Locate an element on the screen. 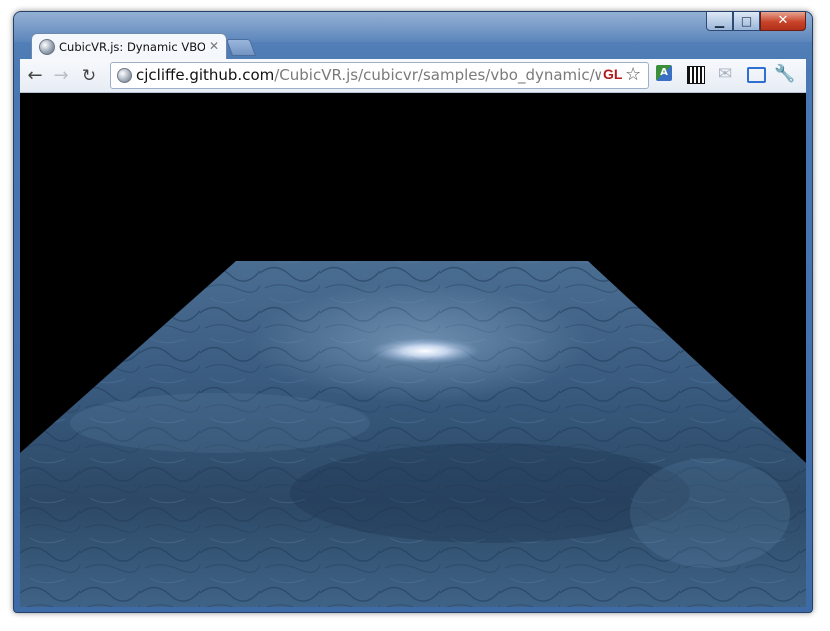 Image resolution: width=830 pixels, height=631 pixels. close-window-button: ✕ is located at coordinates (783, 21).